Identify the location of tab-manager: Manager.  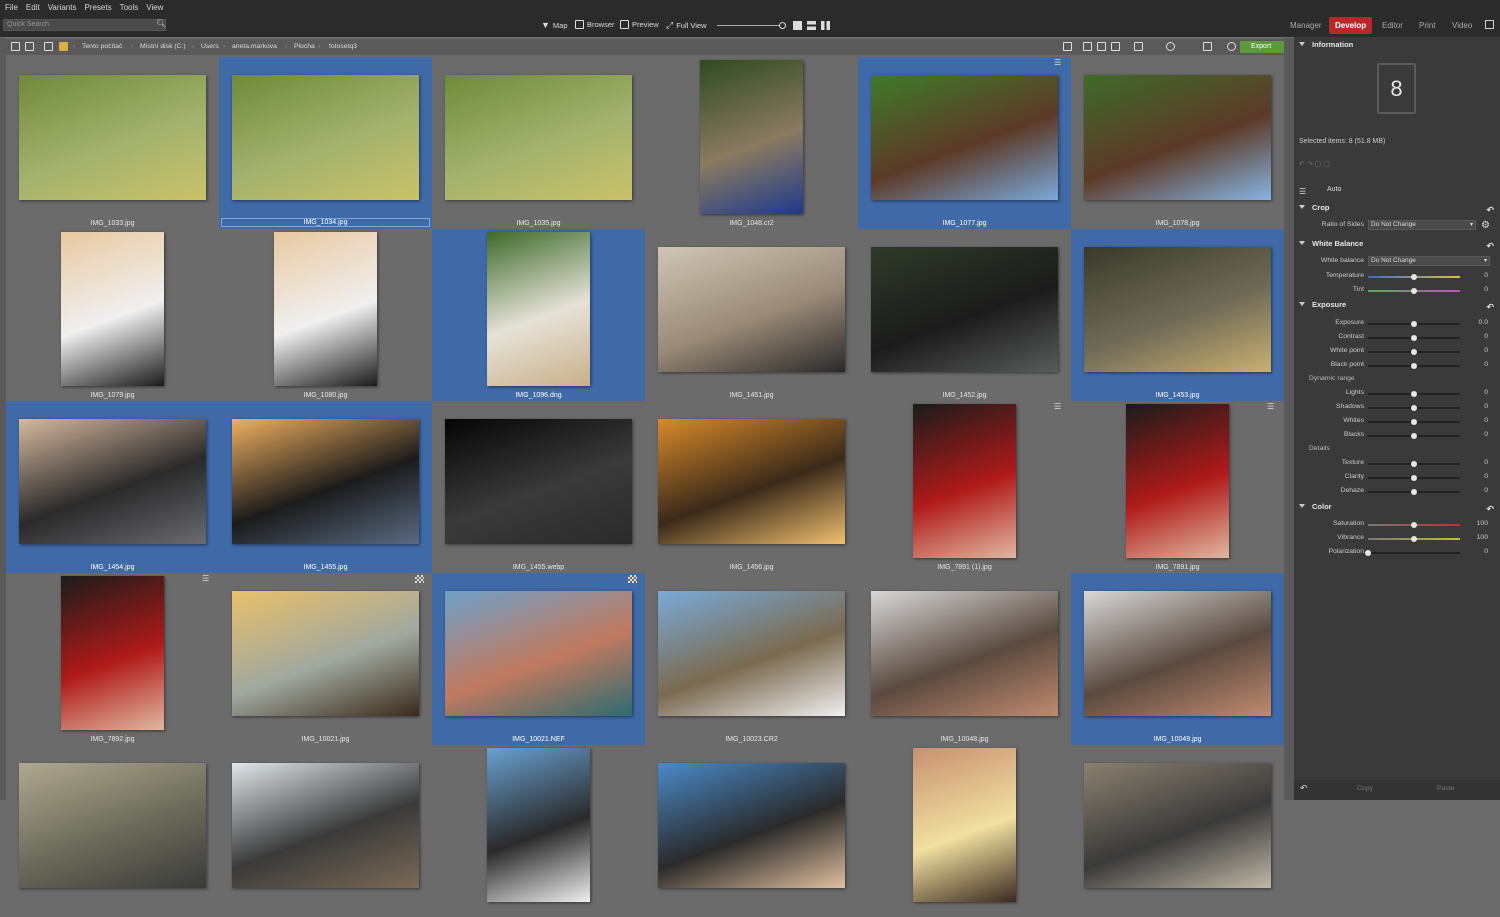
(1306, 25).